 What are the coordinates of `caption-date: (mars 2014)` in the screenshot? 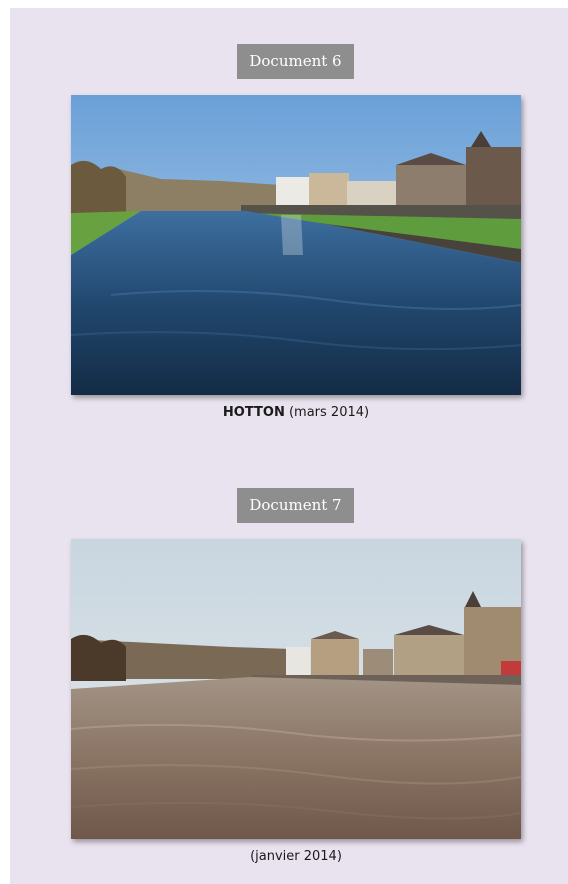 It's located at (329, 412).